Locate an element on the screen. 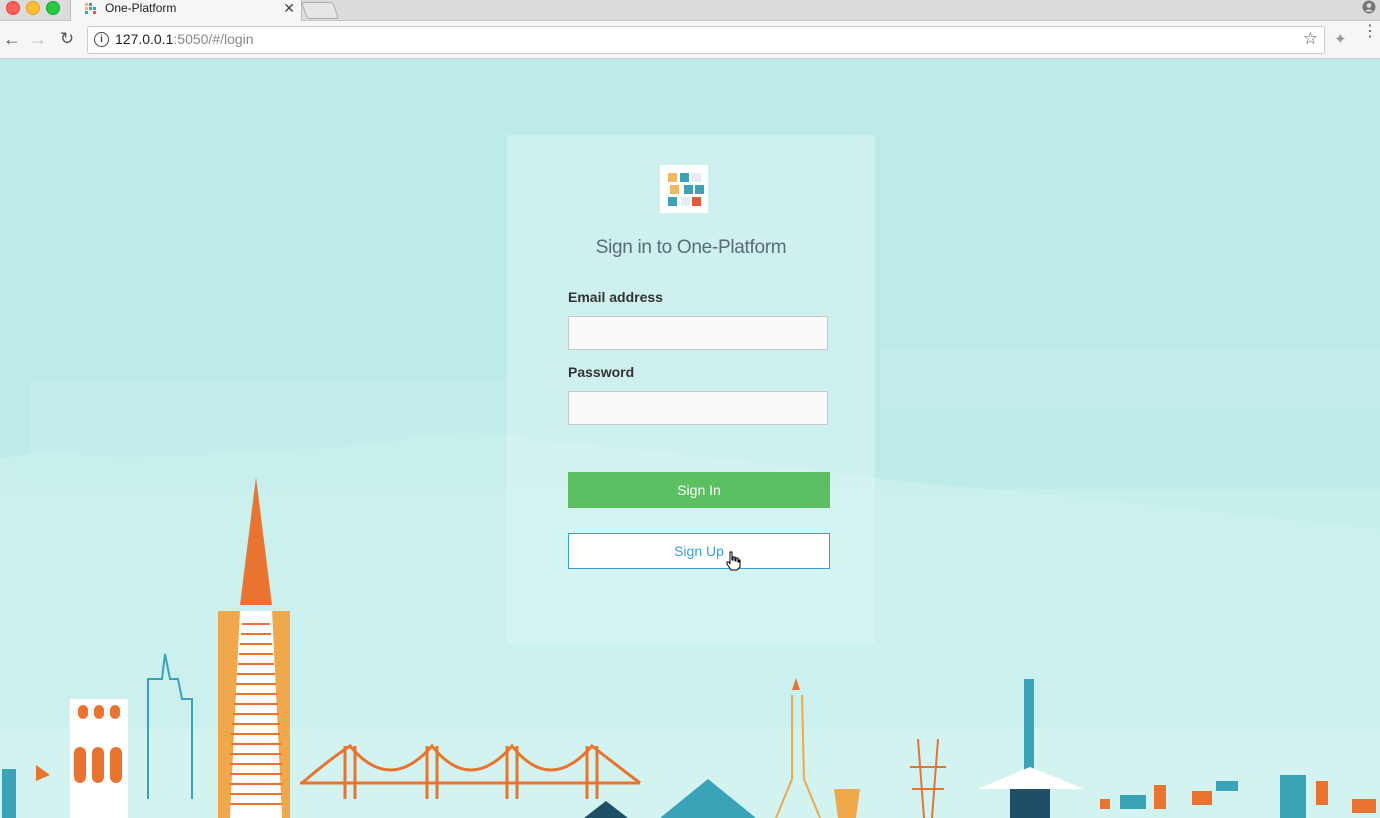  browser-toolbar: ← → ↻ i 127.0.0.1:5050/#/login ☆ ✦ ⋮ is located at coordinates (690, 40).